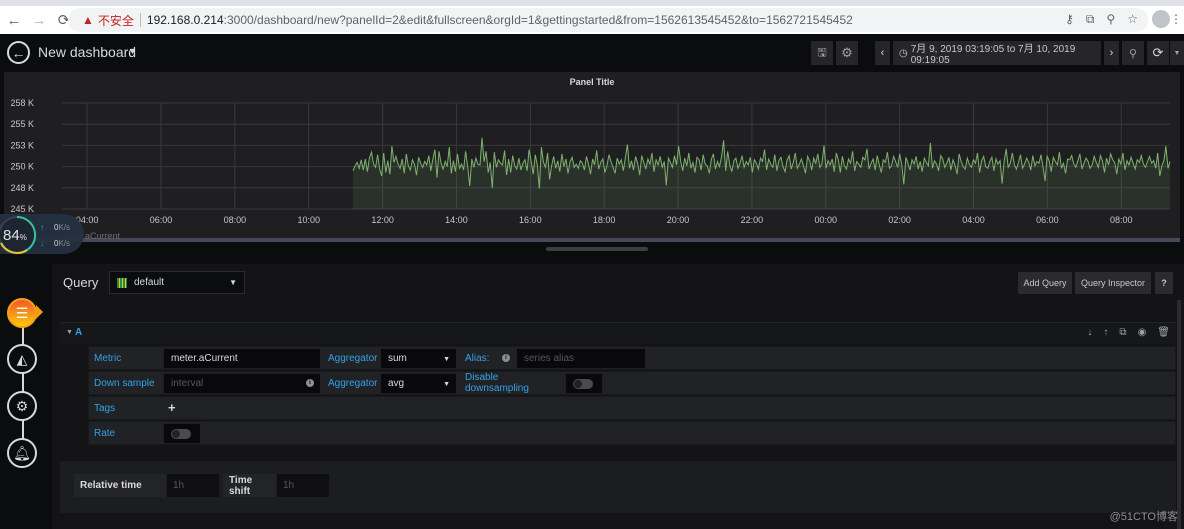 This screenshot has height=529, width=1184. What do you see at coordinates (62, 227) in the screenshot?
I see `upload-value: 0K/s` at bounding box center [62, 227].